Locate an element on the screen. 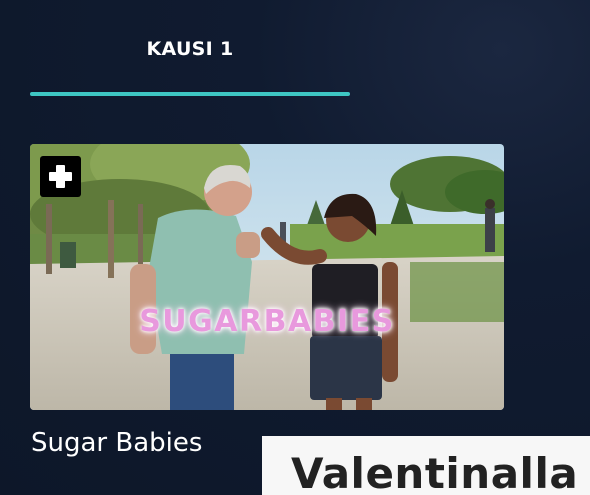 The image size is (590, 495). active-tab-indicator is located at coordinates (190, 94).